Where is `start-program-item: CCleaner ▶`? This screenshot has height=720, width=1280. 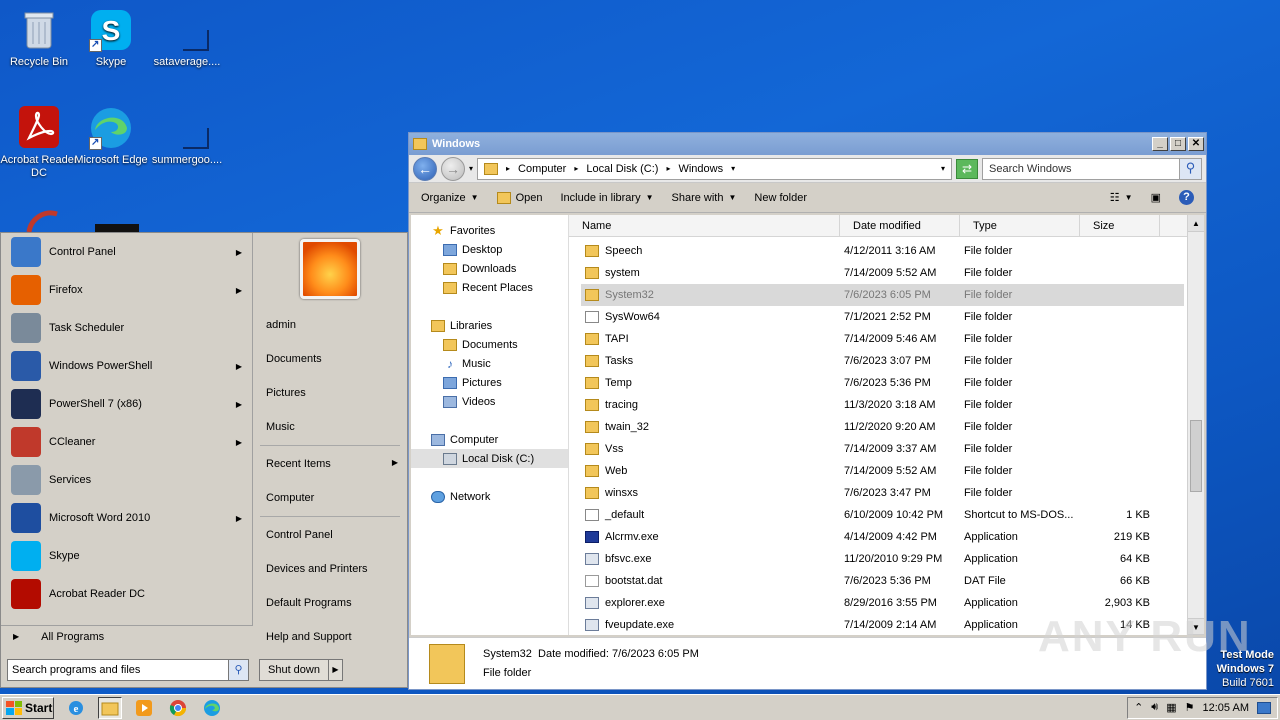 start-program-item: CCleaner ▶ is located at coordinates (126, 442).